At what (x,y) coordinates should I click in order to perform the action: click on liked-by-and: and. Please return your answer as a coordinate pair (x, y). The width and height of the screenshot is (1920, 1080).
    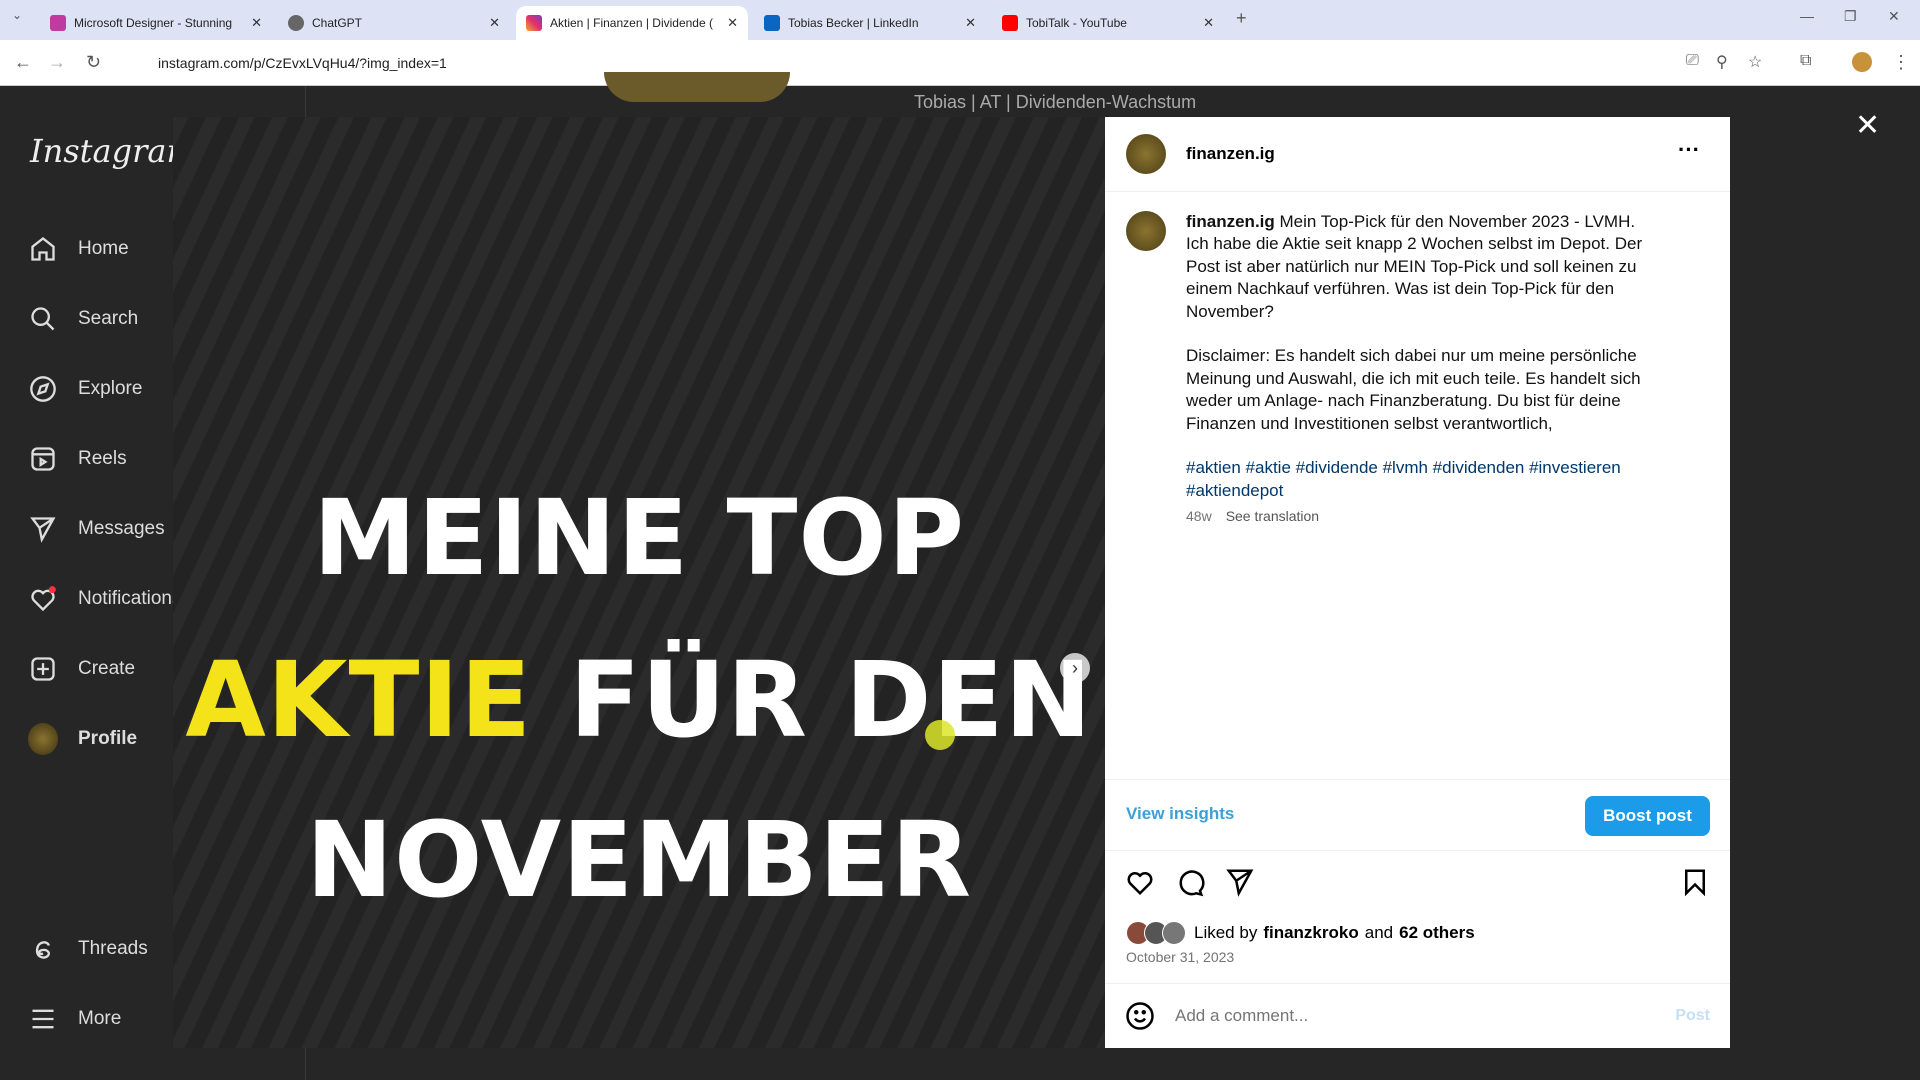
    Looking at the image, I should click on (1379, 932).